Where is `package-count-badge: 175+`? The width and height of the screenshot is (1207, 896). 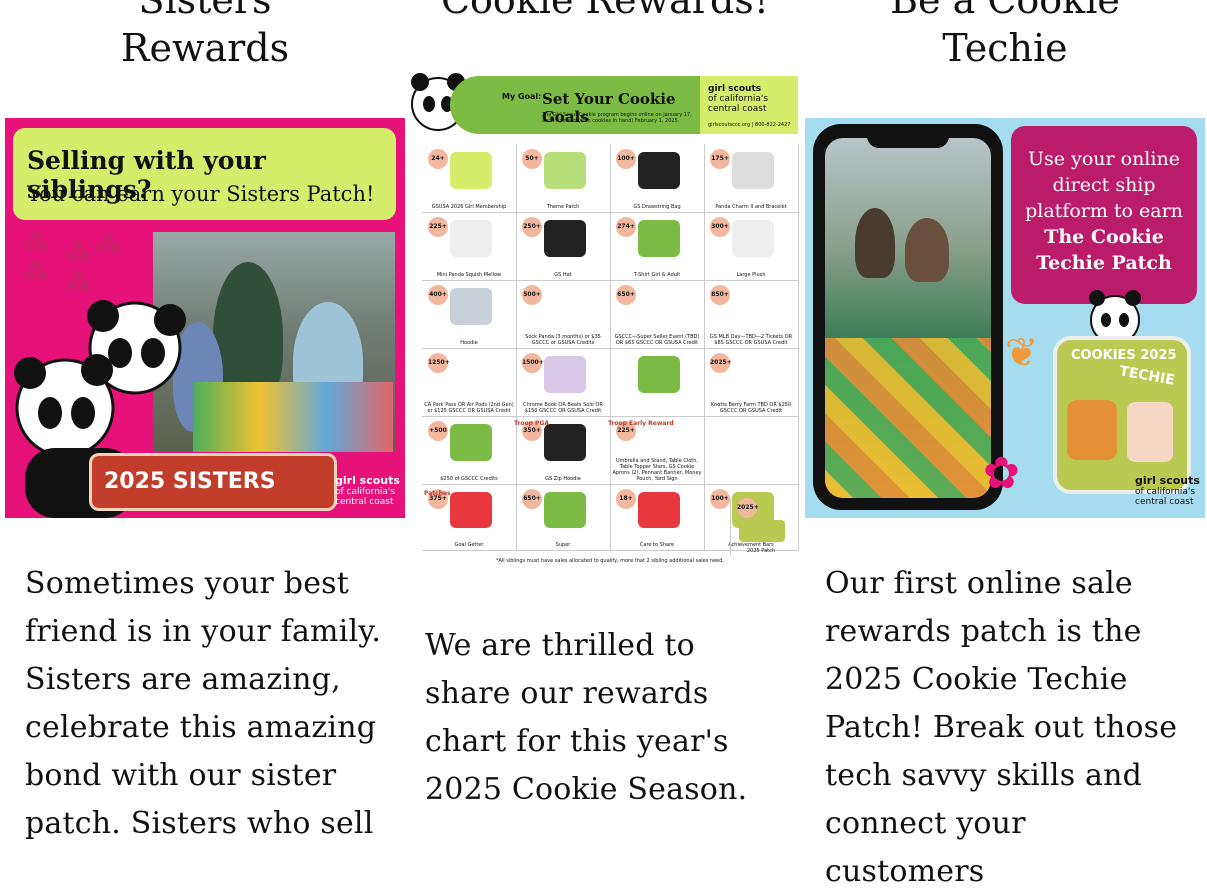 package-count-badge: 175+ is located at coordinates (720, 159).